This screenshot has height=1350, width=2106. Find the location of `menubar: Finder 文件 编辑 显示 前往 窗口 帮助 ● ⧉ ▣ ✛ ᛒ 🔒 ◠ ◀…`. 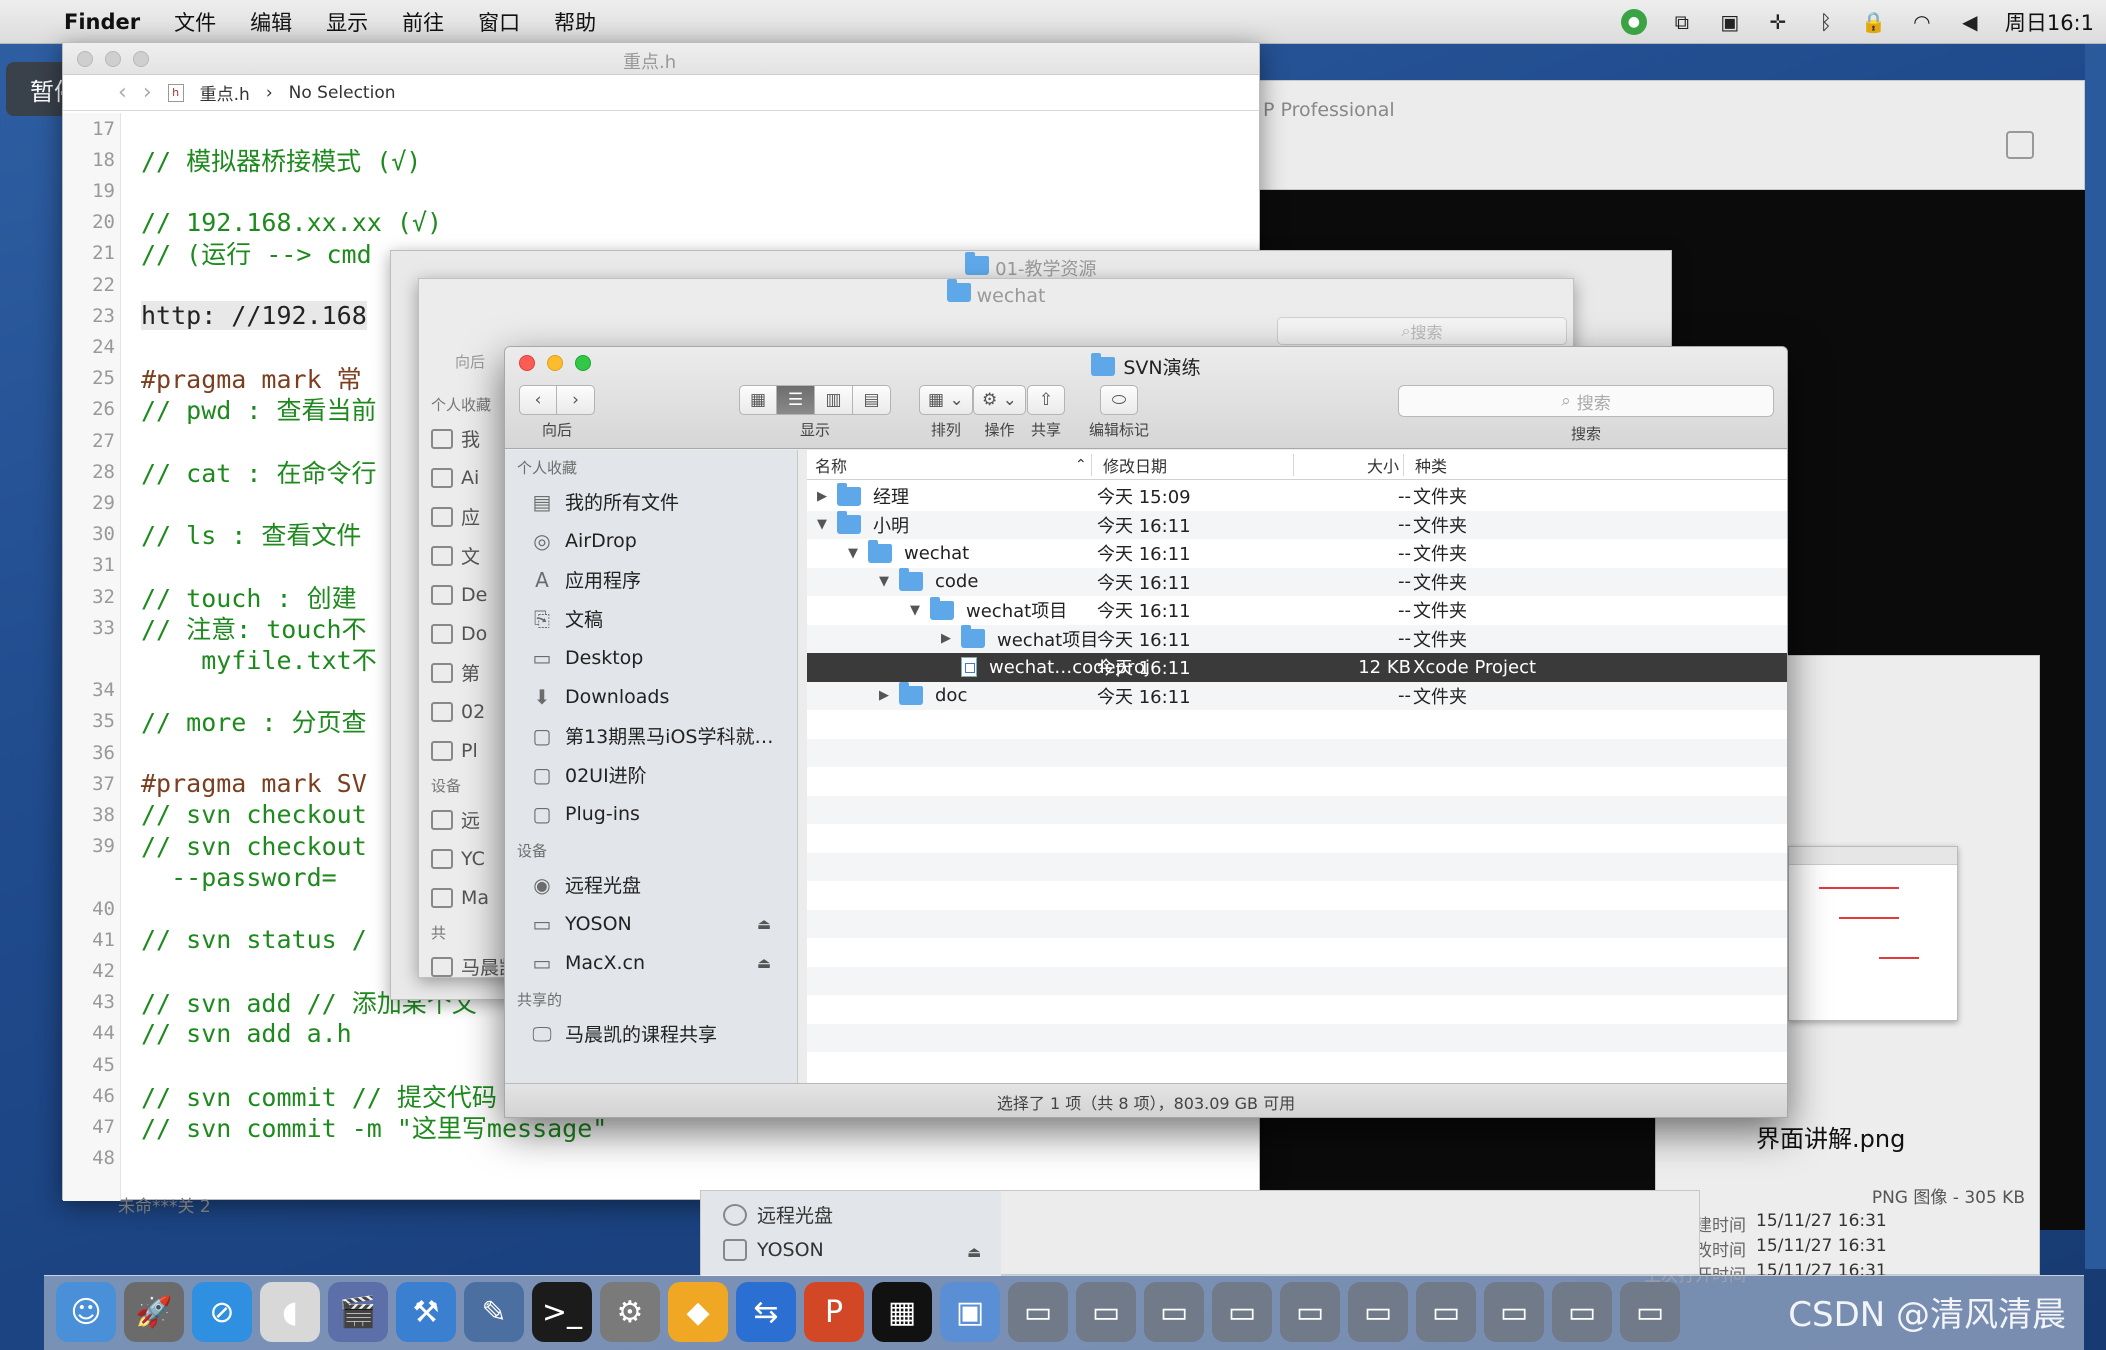

menubar: Finder 文件 编辑 显示 前往 窗口 帮助 ● ⧉ ▣ ✛ ᛒ 🔒 ◠ ◀… is located at coordinates (1053, 22).